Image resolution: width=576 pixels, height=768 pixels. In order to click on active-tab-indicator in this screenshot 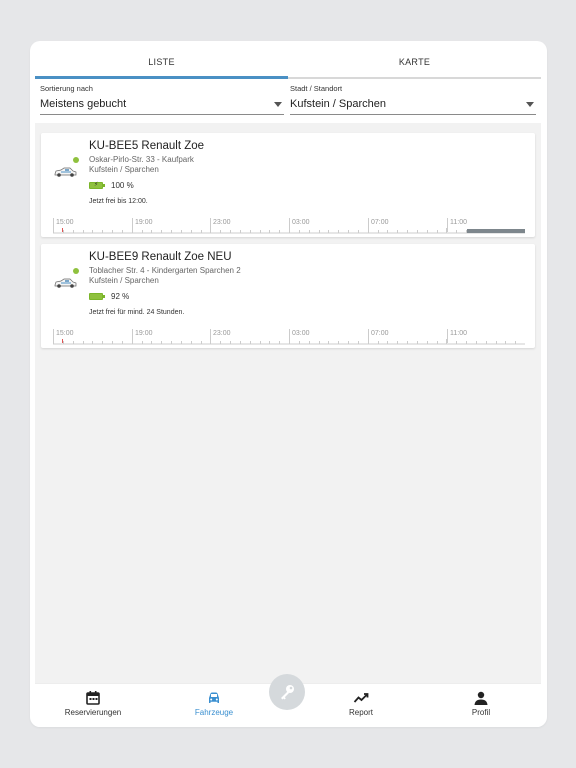, I will do `click(161, 77)`.